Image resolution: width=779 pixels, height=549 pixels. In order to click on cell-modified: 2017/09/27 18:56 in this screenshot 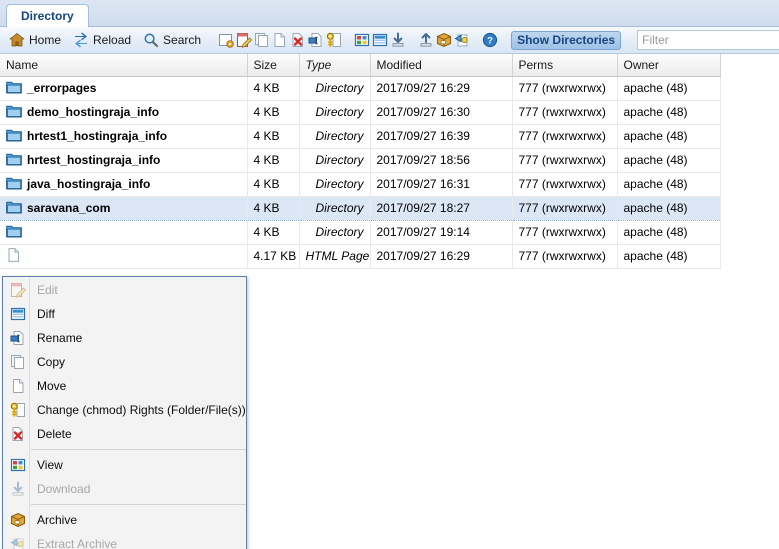, I will do `click(441, 160)`.